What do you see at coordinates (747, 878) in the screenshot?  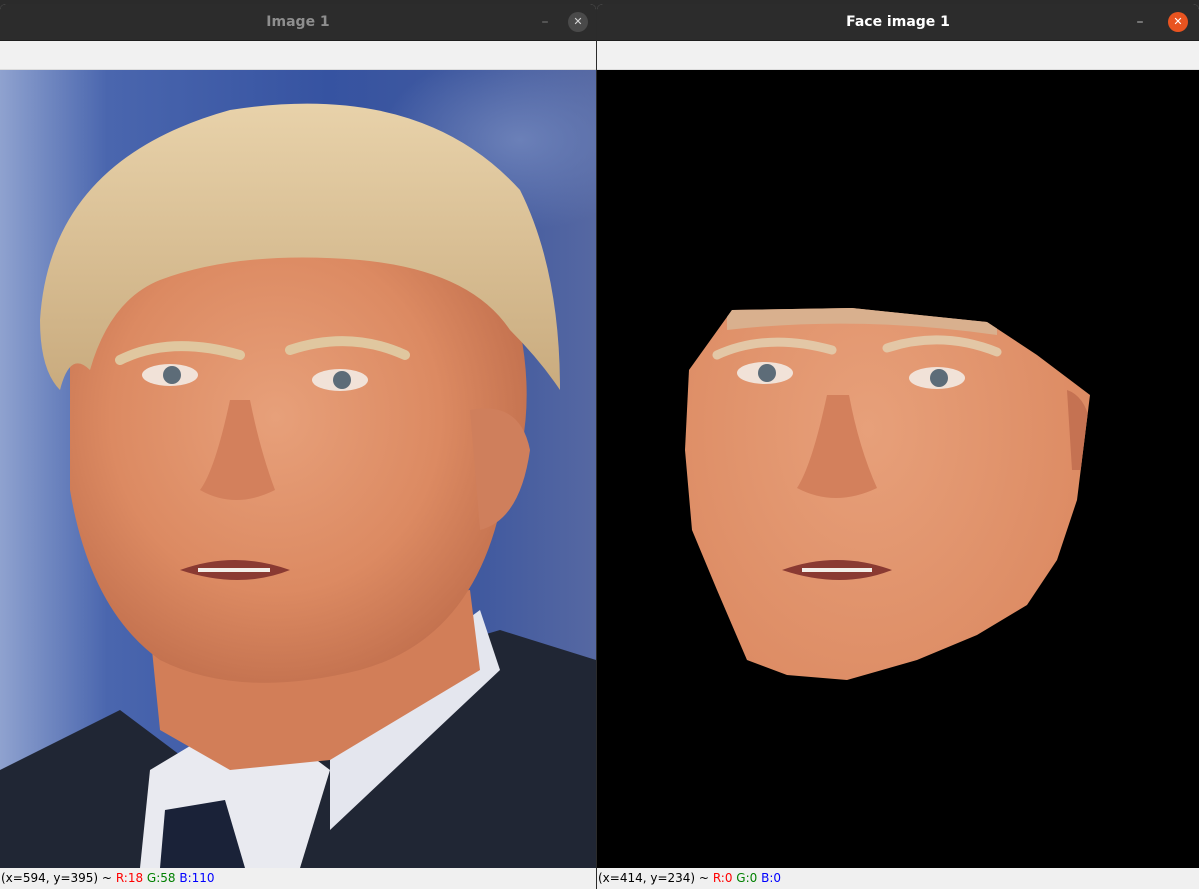 I see `green-value: G:0` at bounding box center [747, 878].